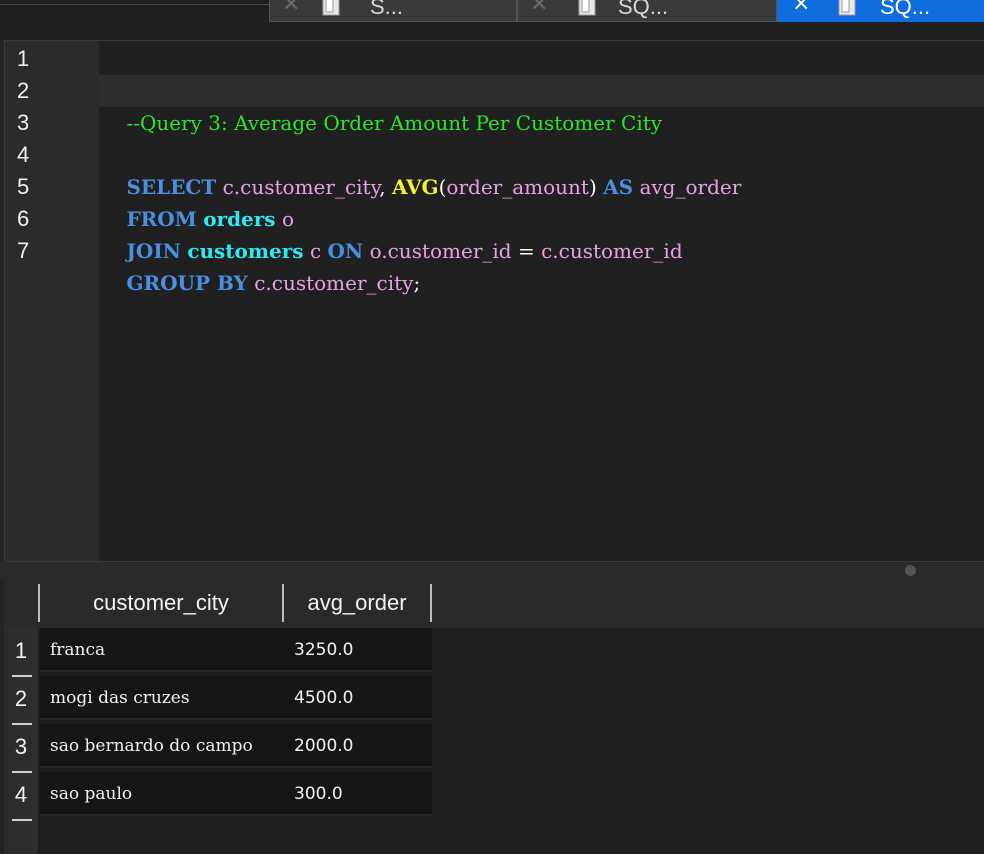  What do you see at coordinates (21, 798) in the screenshot?
I see `row-number: 4` at bounding box center [21, 798].